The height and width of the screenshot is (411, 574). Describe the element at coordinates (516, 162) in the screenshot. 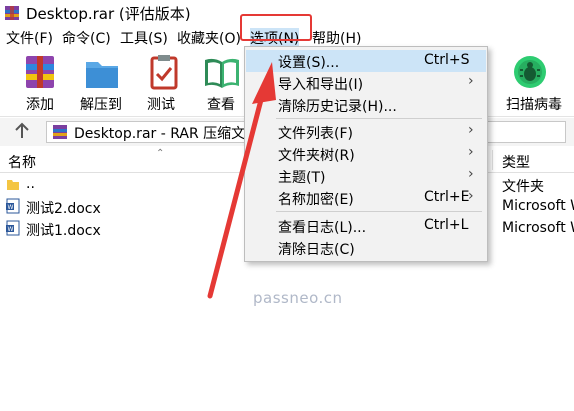

I see `column-type-header: 类型` at that location.